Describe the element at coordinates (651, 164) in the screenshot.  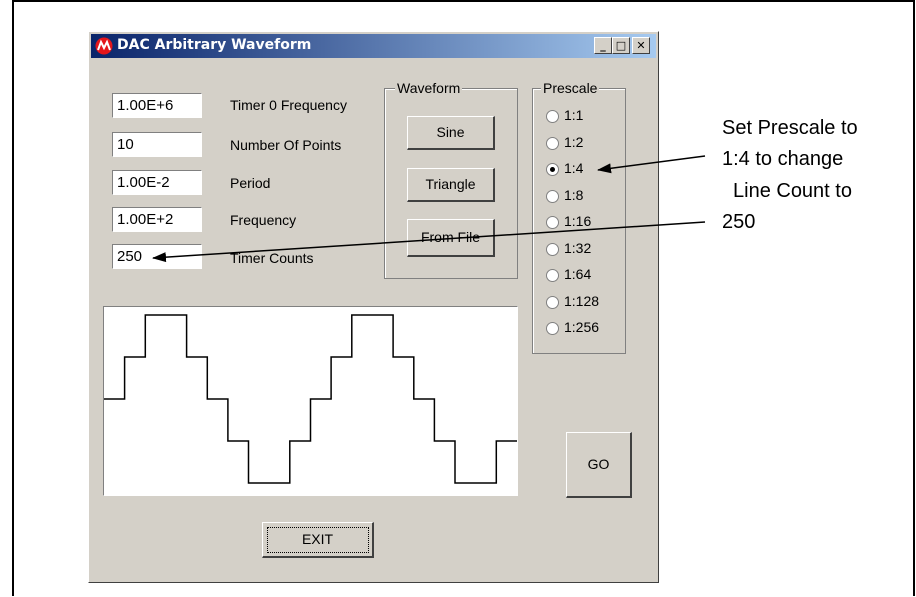
I see `arrow-to-prescale` at that location.